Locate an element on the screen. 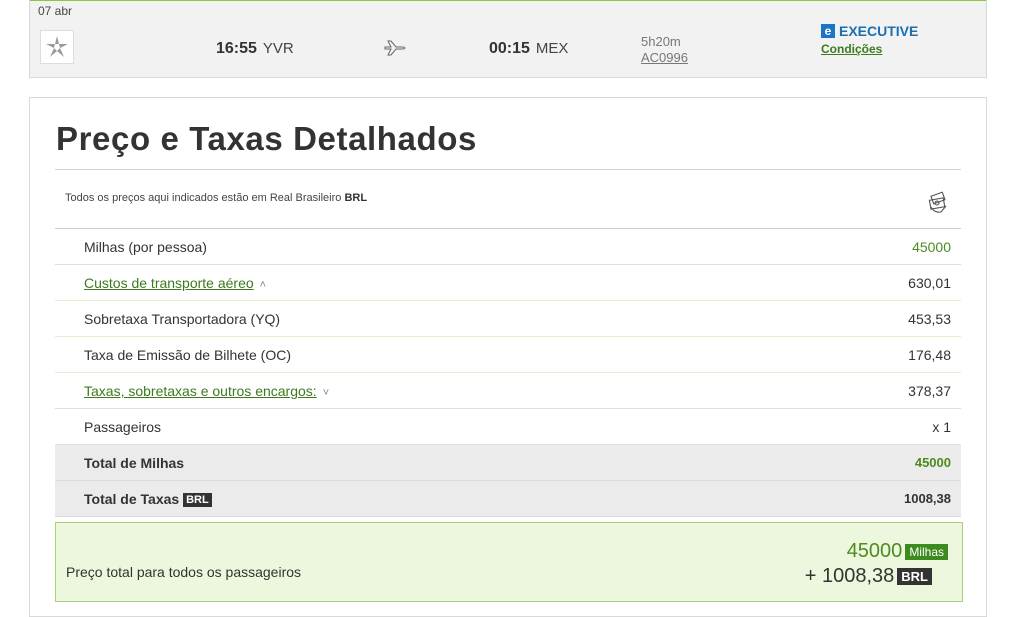 The width and height of the screenshot is (1024, 617). row-value: 1008,38 is located at coordinates (927, 498).